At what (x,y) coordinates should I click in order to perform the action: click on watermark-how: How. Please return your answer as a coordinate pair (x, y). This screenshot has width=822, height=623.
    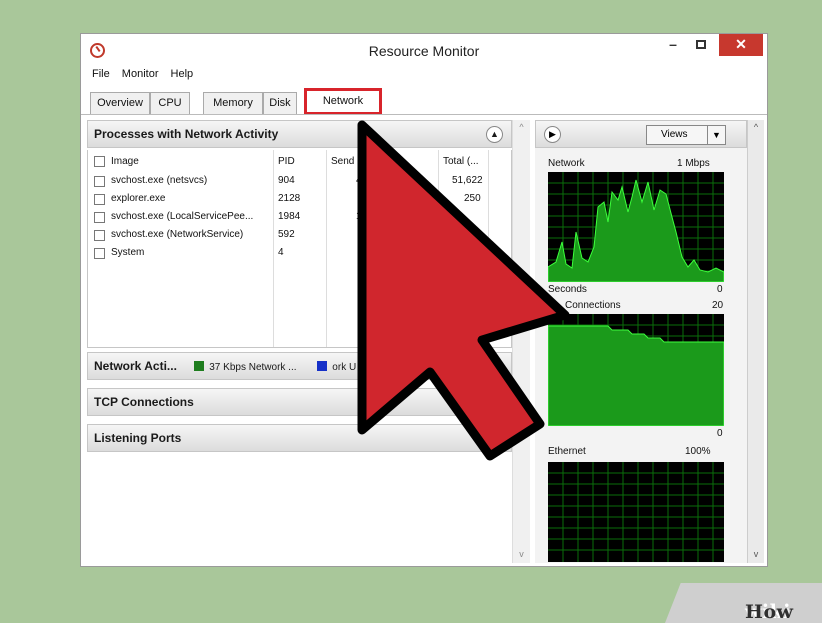
    Looking at the image, I should click on (769, 612).